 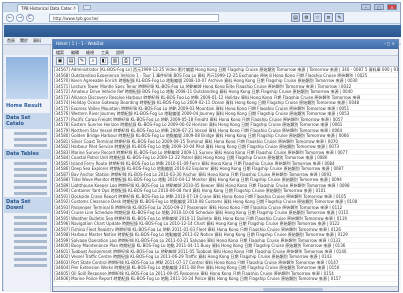 What do you see at coordinates (27, 50) in the screenshot?
I see `sidebar-toolbar` at bounding box center [27, 50].